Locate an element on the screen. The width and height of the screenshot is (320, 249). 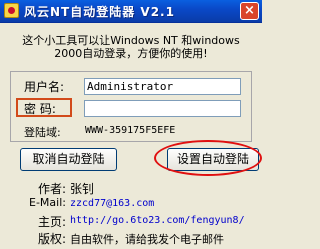
title-bar: 风云NT自动登陆器 V2.1 × is located at coordinates (131, 11).